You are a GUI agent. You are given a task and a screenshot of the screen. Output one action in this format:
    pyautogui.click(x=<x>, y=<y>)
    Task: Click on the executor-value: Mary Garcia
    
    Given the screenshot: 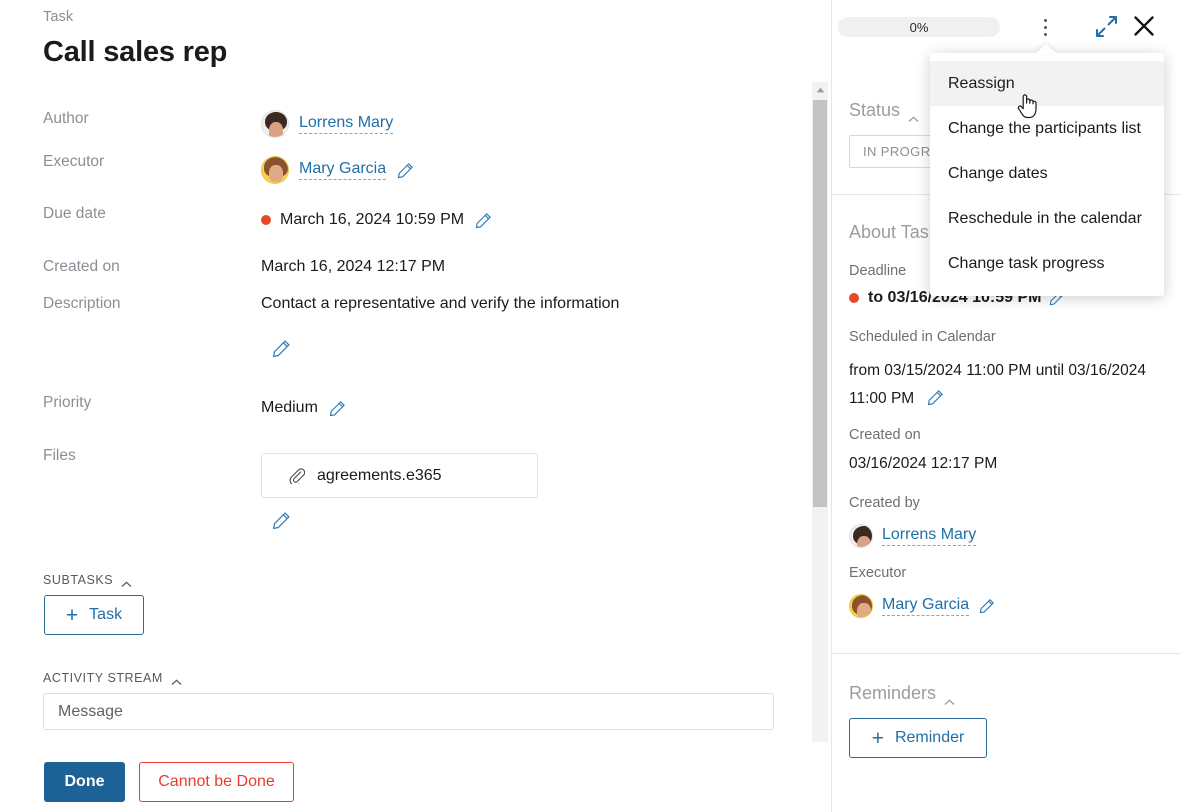 What is the action you would take?
    pyautogui.click(x=337, y=170)
    